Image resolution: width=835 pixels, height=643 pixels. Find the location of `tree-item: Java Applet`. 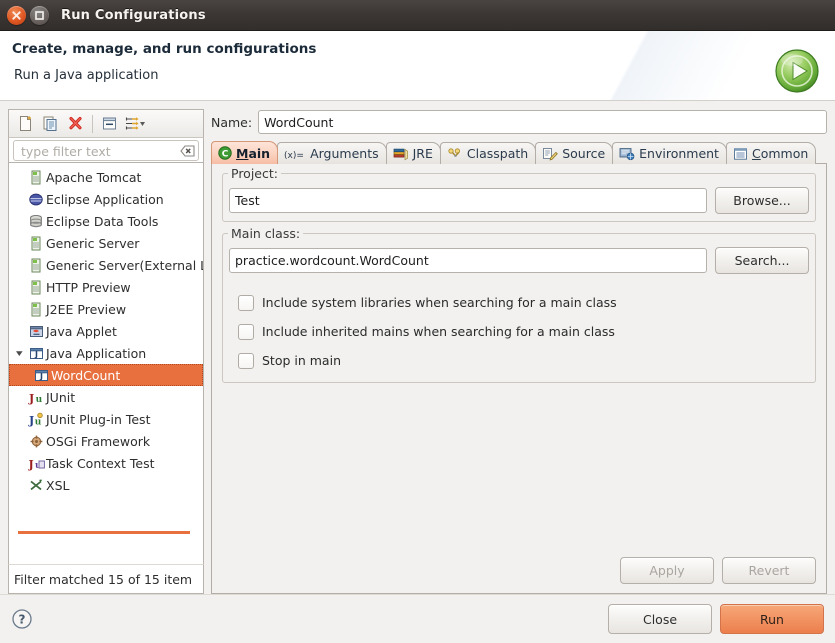

tree-item: Java Applet is located at coordinates (106, 331).